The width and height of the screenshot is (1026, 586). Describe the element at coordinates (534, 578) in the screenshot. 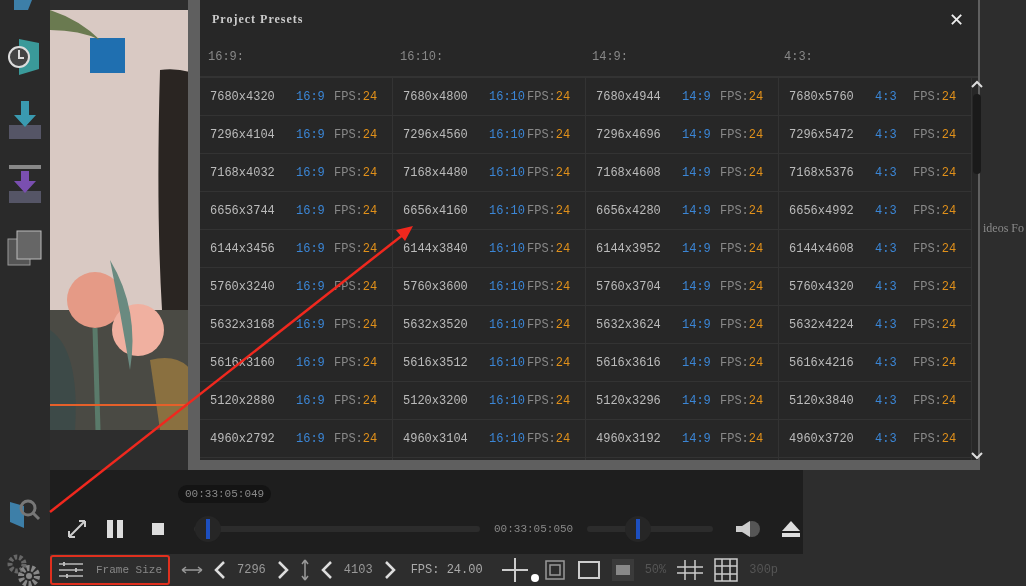

I see `cursor-dot-icon` at that location.